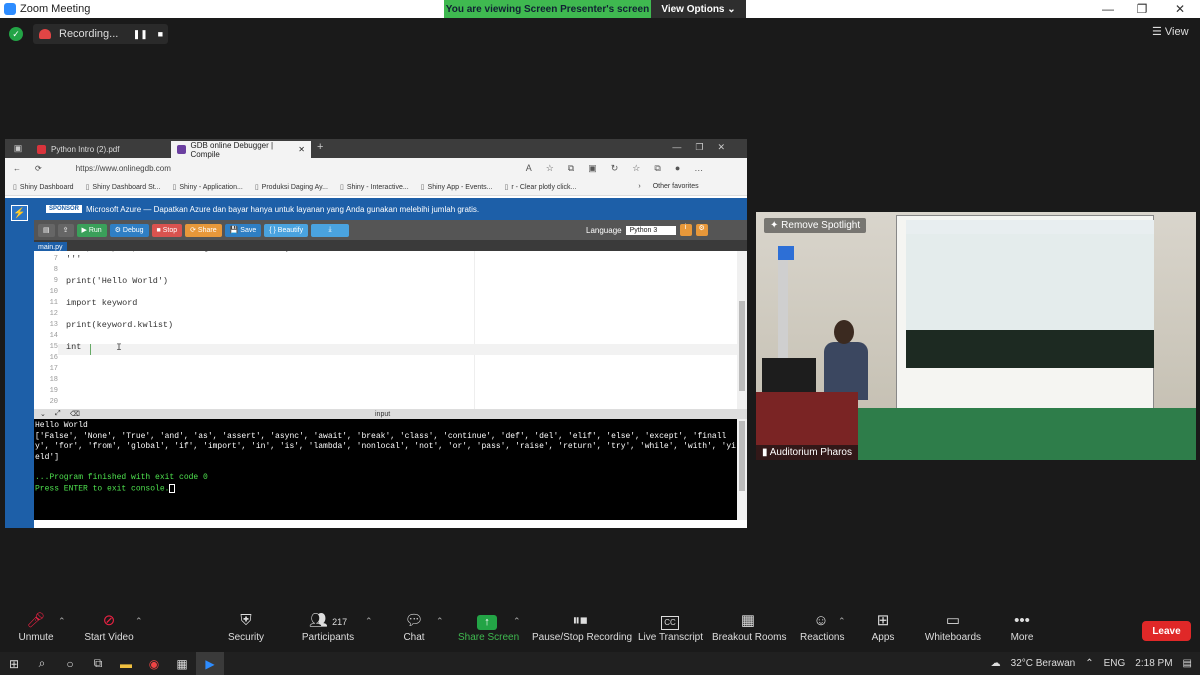  I want to click on profile-avatar: ●, so click(677, 168).